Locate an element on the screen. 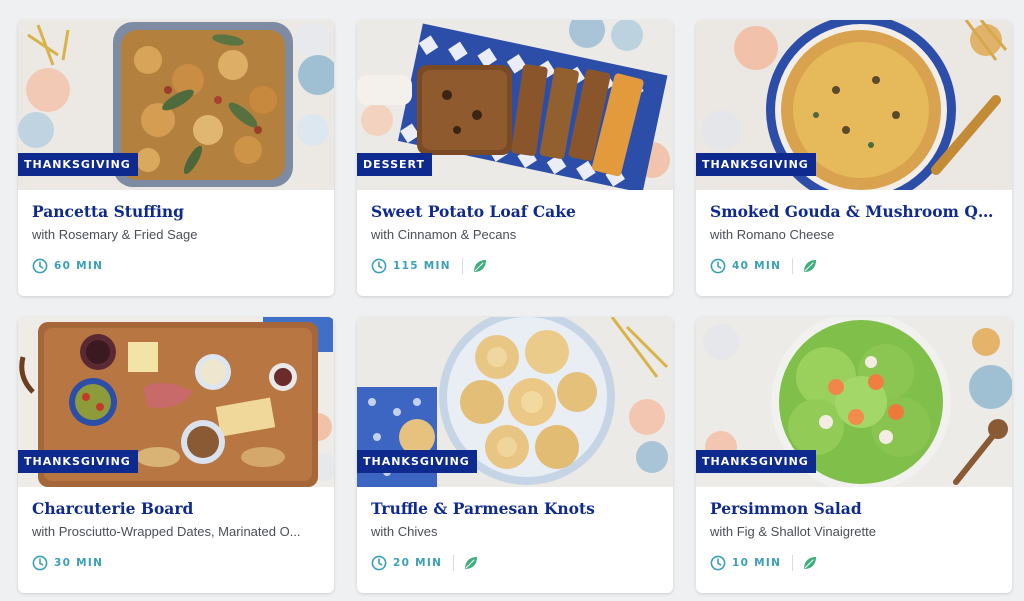 The height and width of the screenshot is (601, 1024). recipe-subtitle: with Romano Cheese is located at coordinates (772, 234).